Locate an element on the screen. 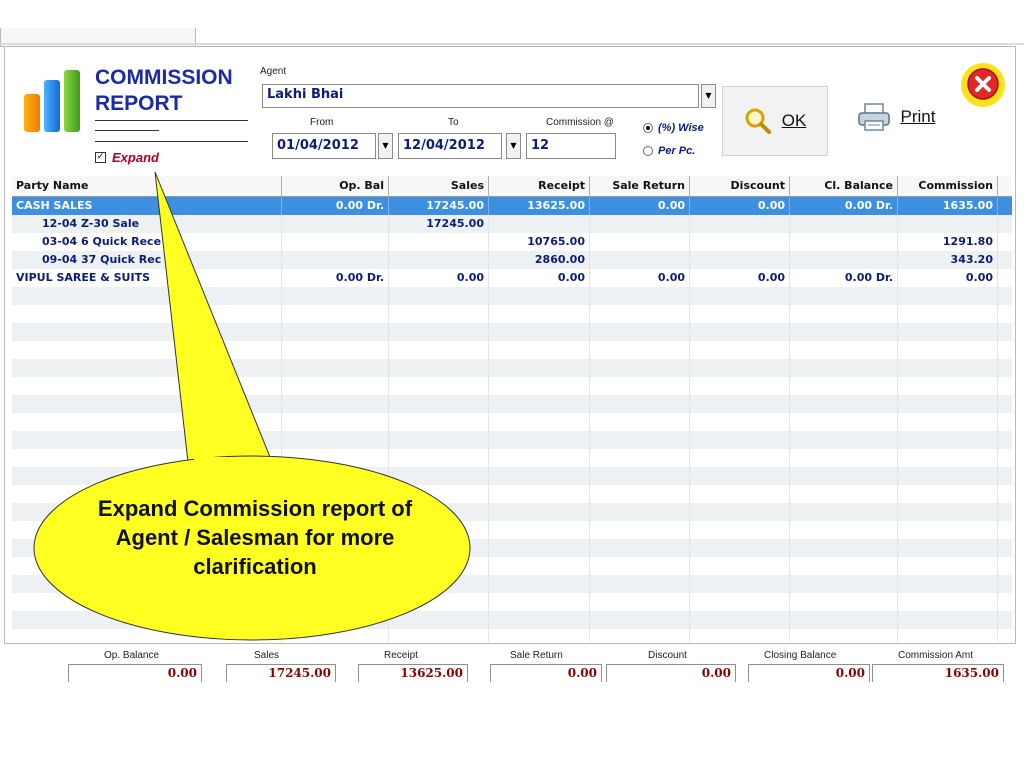  footer-sale-return-value: 0.00 is located at coordinates (546, 674).